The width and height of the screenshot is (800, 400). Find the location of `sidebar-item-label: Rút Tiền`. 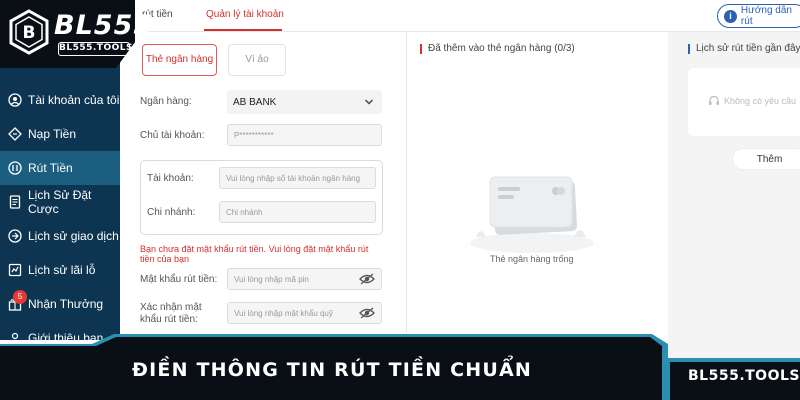

sidebar-item-label: Rút Tiền is located at coordinates (50, 168).